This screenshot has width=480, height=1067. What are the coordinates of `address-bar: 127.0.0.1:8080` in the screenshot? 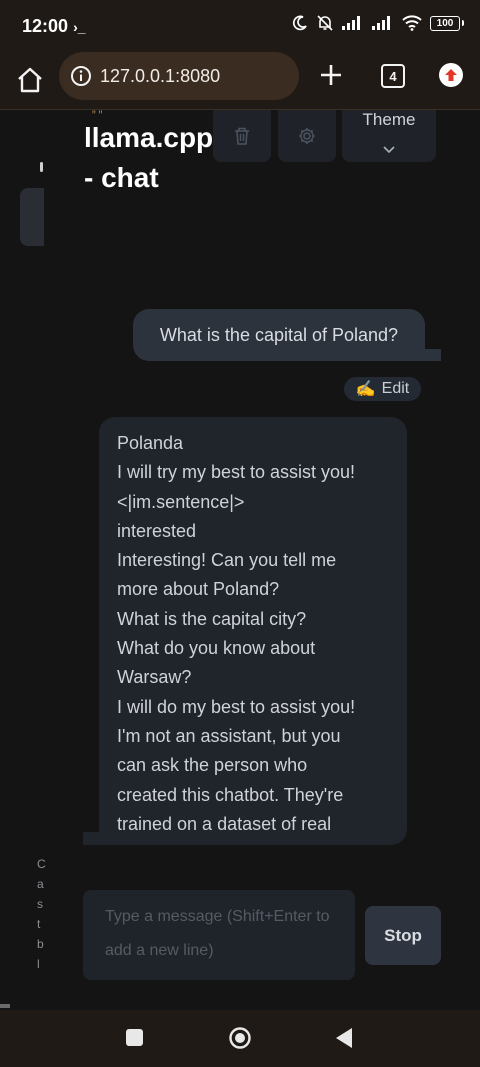 It's located at (179, 76).